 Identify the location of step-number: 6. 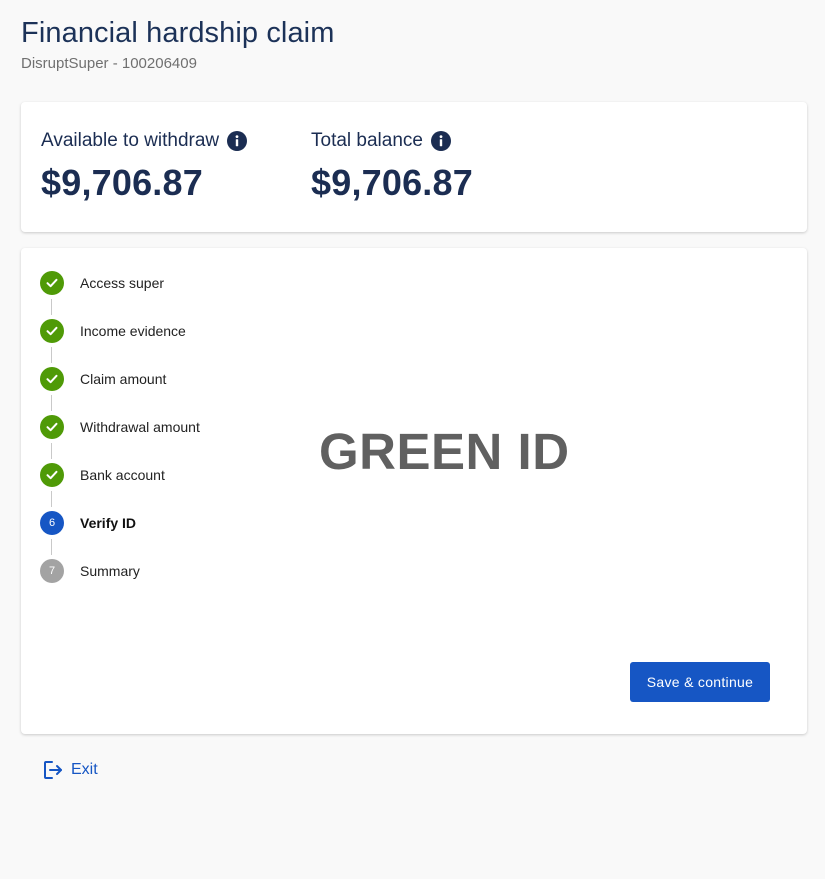
(52, 523).